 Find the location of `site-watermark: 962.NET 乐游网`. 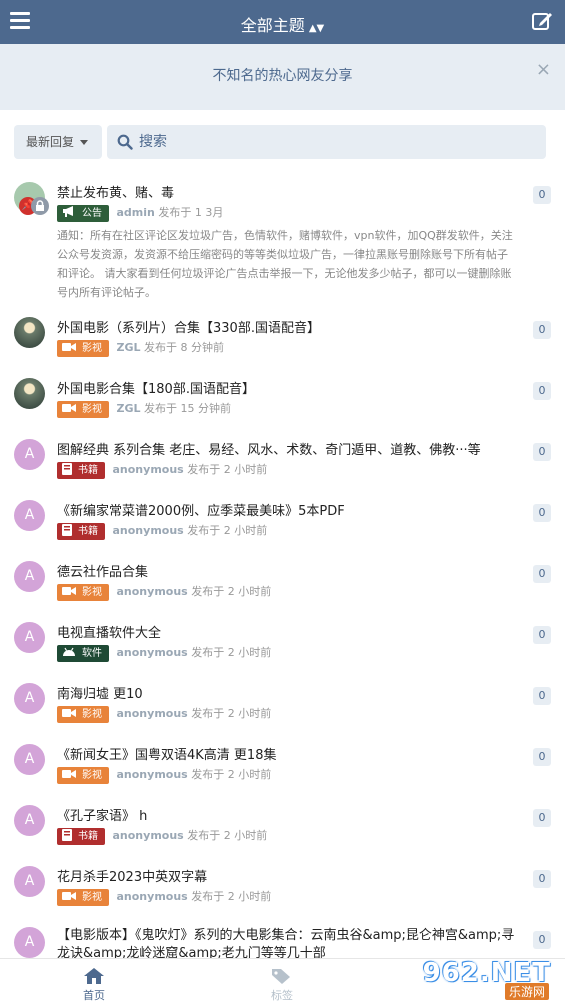

site-watermark: 962.NET 乐游网 is located at coordinates (490, 979).